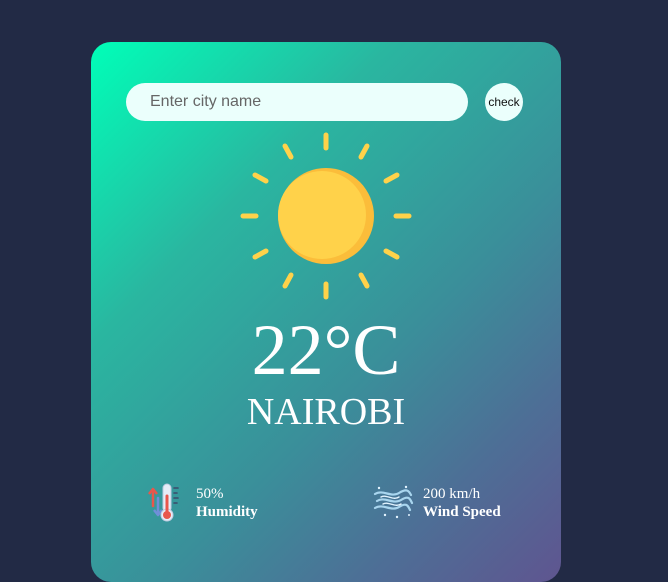  Describe the element at coordinates (326, 350) in the screenshot. I see `temperature-value: 22°C` at that location.